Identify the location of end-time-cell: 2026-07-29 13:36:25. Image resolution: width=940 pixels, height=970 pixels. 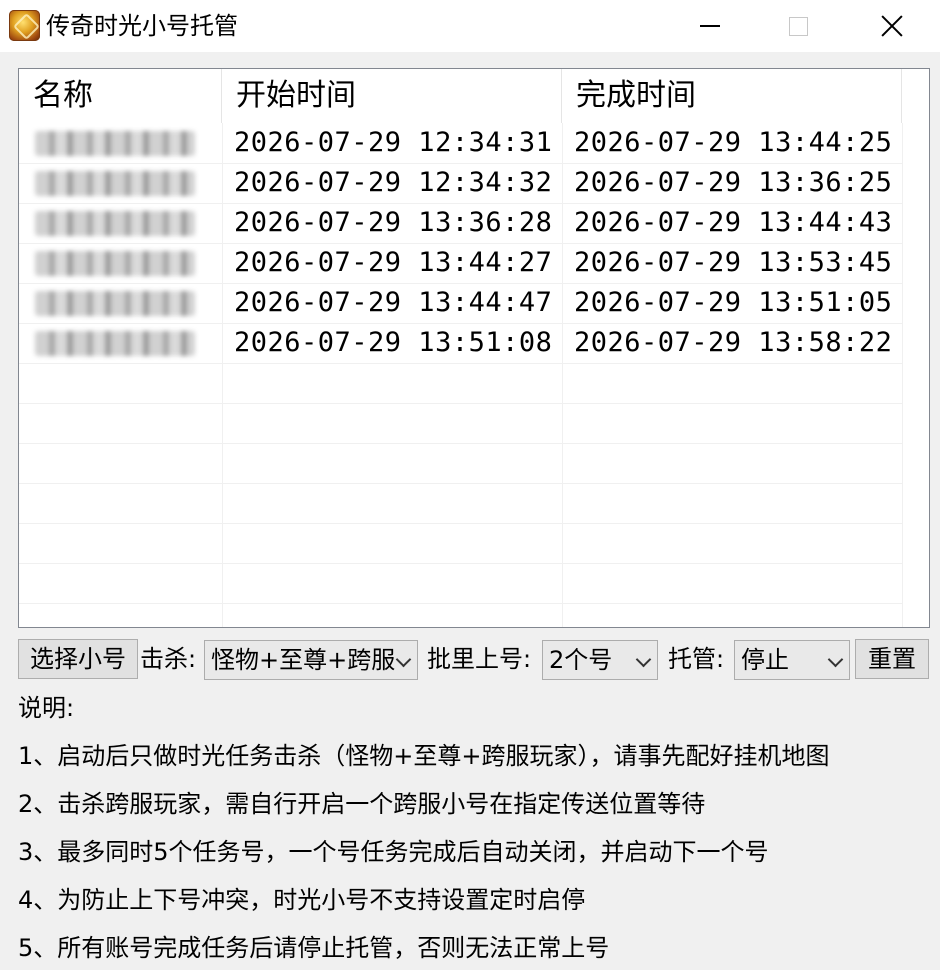
(733, 182).